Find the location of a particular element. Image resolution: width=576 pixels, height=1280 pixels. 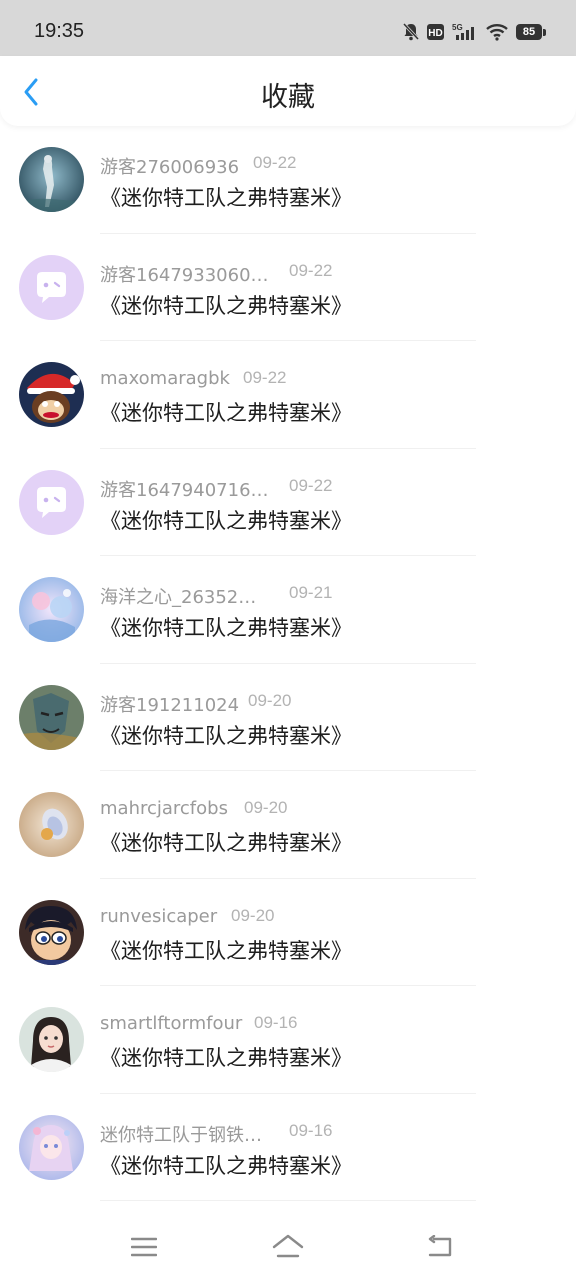

item-meta: 迷你特工队于钢铁… 09-16 is located at coordinates (216, 1134).